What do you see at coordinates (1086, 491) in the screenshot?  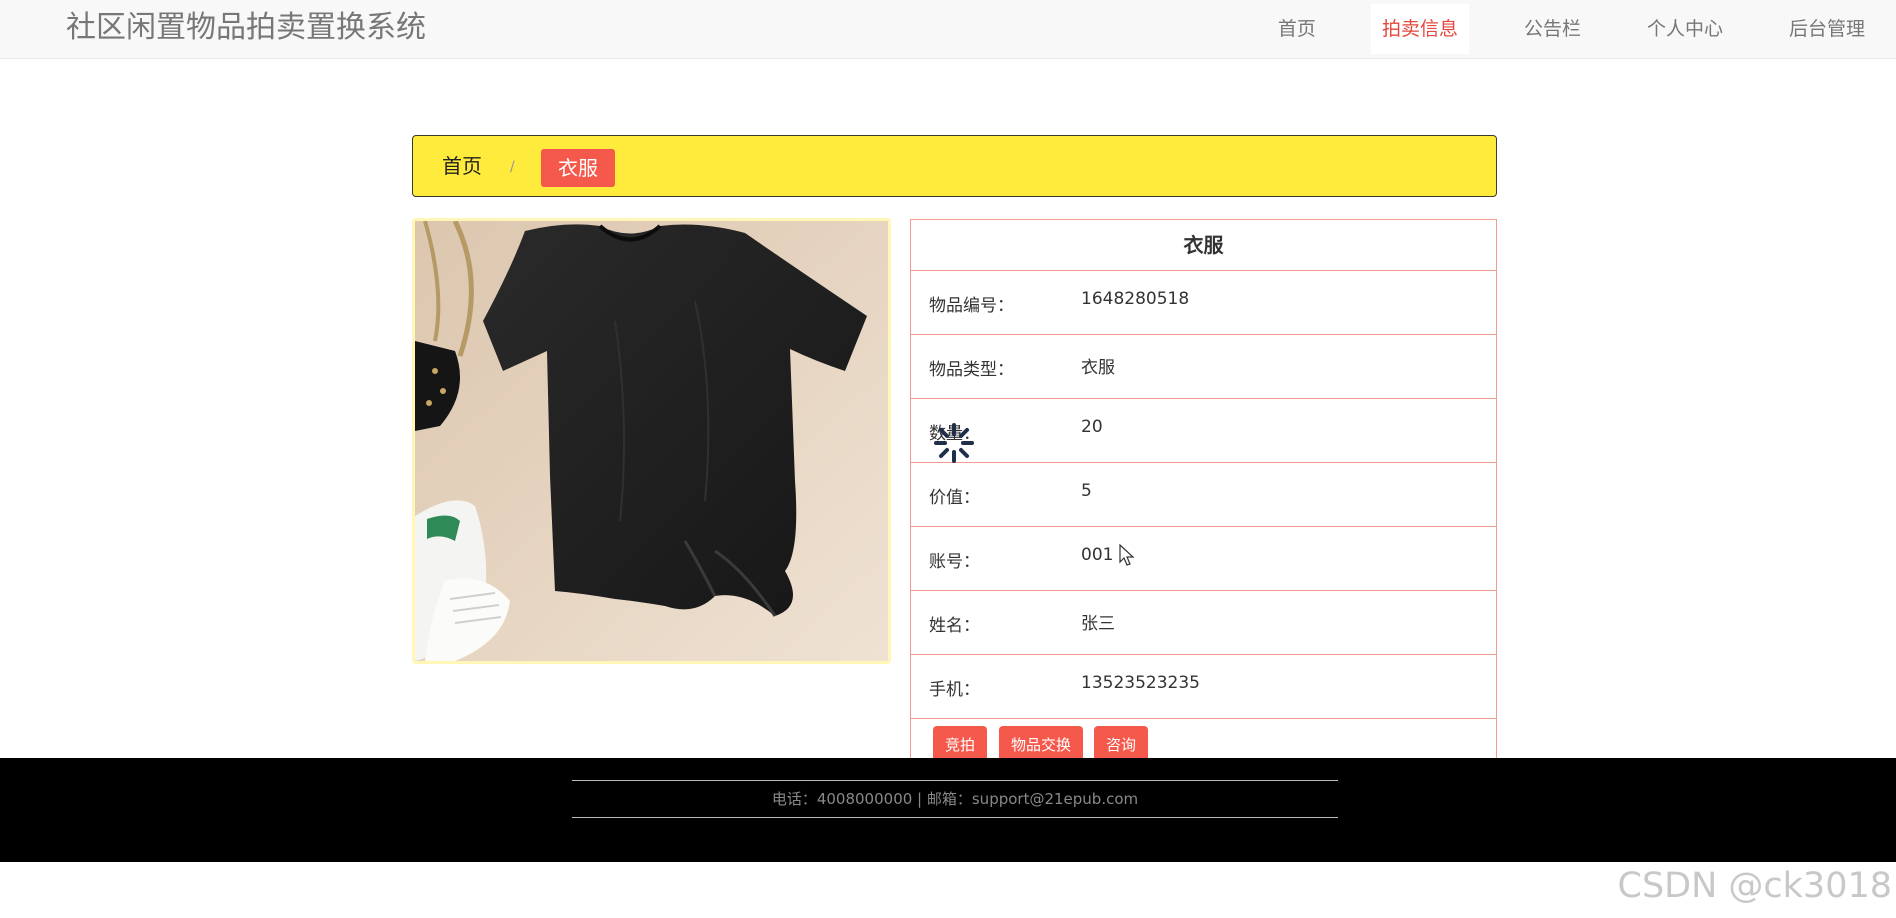 I see `detail-value: 5` at bounding box center [1086, 491].